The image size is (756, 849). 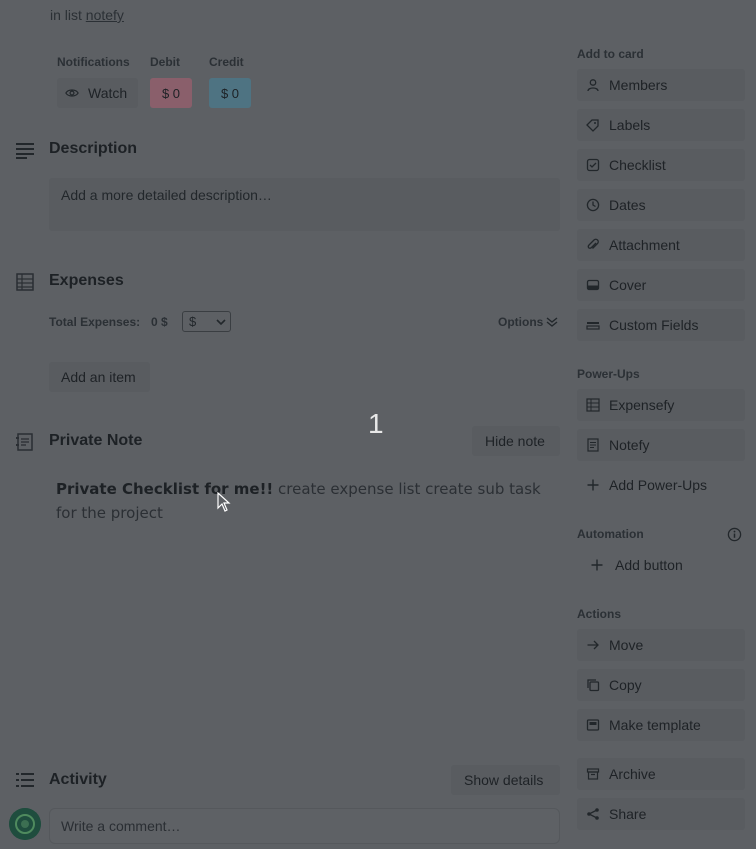 What do you see at coordinates (108, 93) in the screenshot?
I see `watch-label: Watch` at bounding box center [108, 93].